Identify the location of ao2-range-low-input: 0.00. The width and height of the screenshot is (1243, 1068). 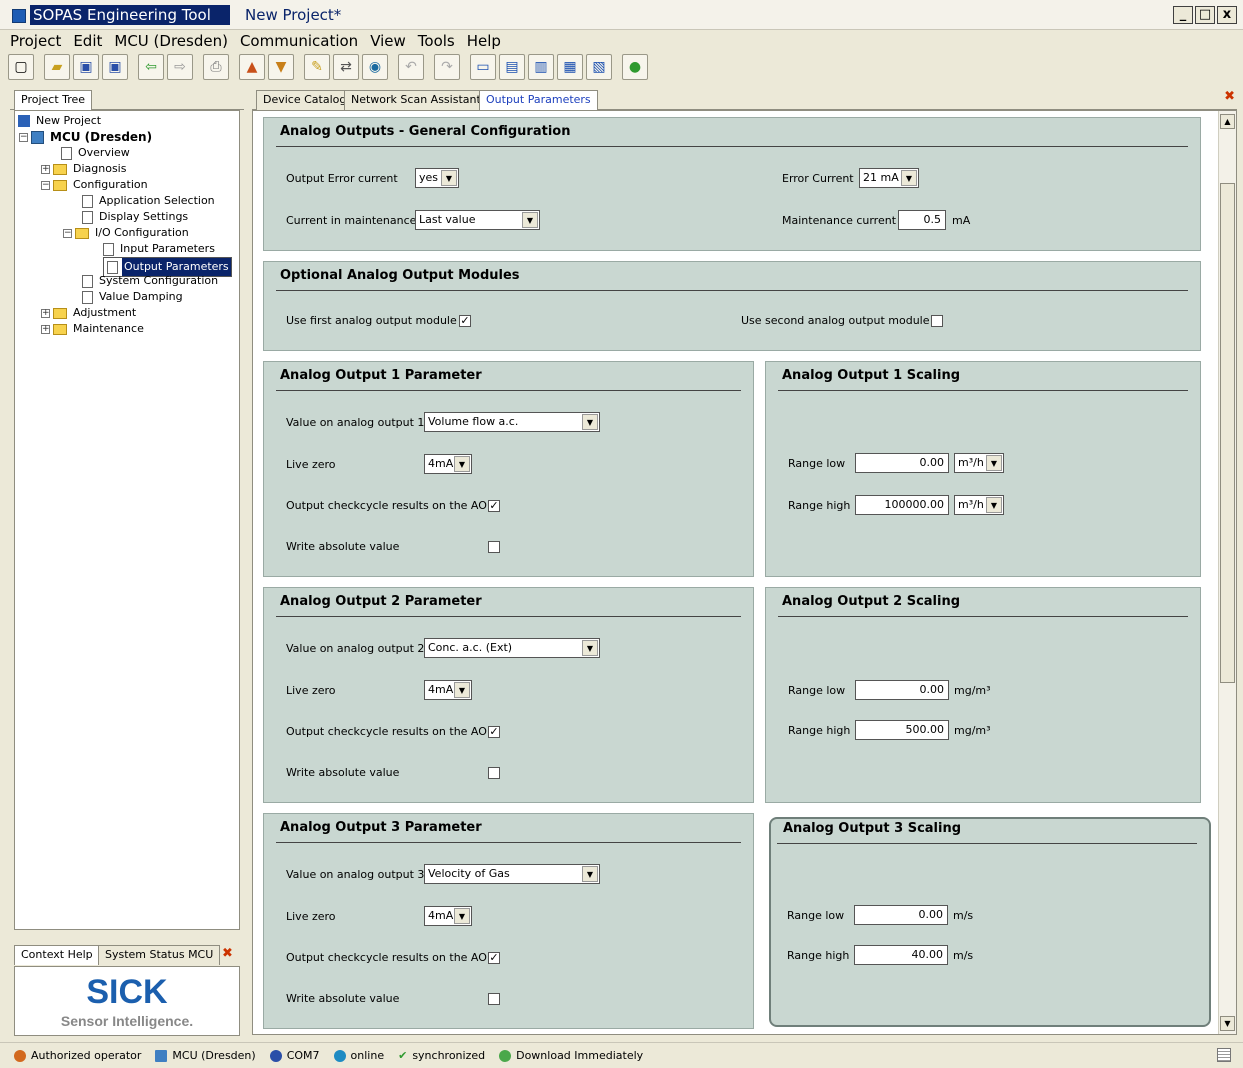
(902, 690).